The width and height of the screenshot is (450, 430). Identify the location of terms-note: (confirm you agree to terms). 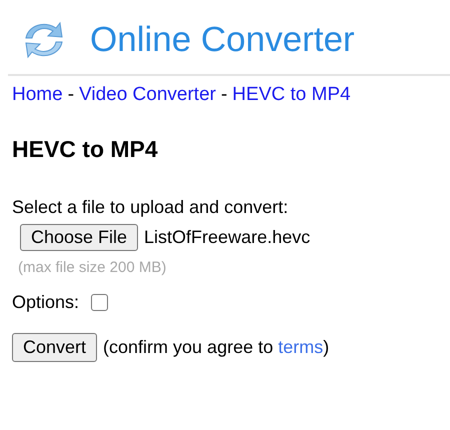
(216, 347).